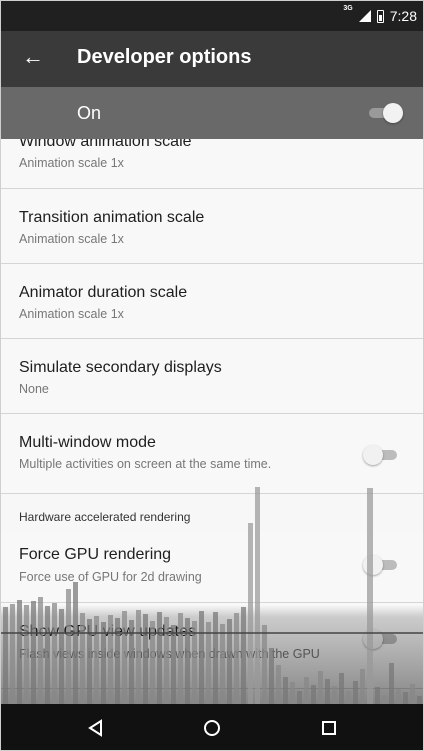  I want to click on status-icons: 3G 7:28, so click(380, 15).